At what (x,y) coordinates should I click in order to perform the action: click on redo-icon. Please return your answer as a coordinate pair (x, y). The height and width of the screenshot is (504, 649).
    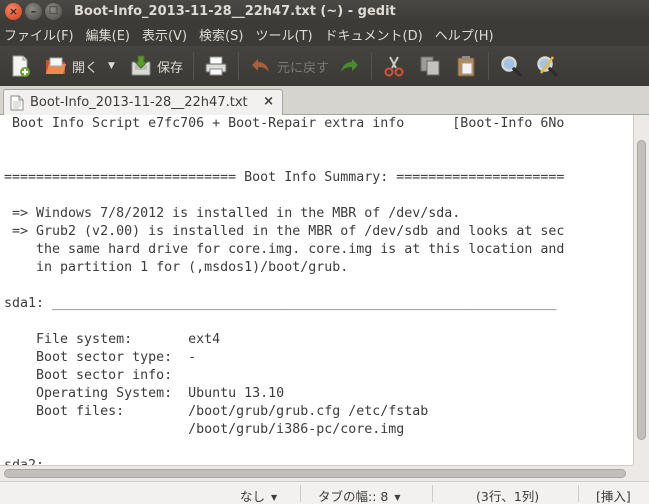
    Looking at the image, I should click on (349, 65).